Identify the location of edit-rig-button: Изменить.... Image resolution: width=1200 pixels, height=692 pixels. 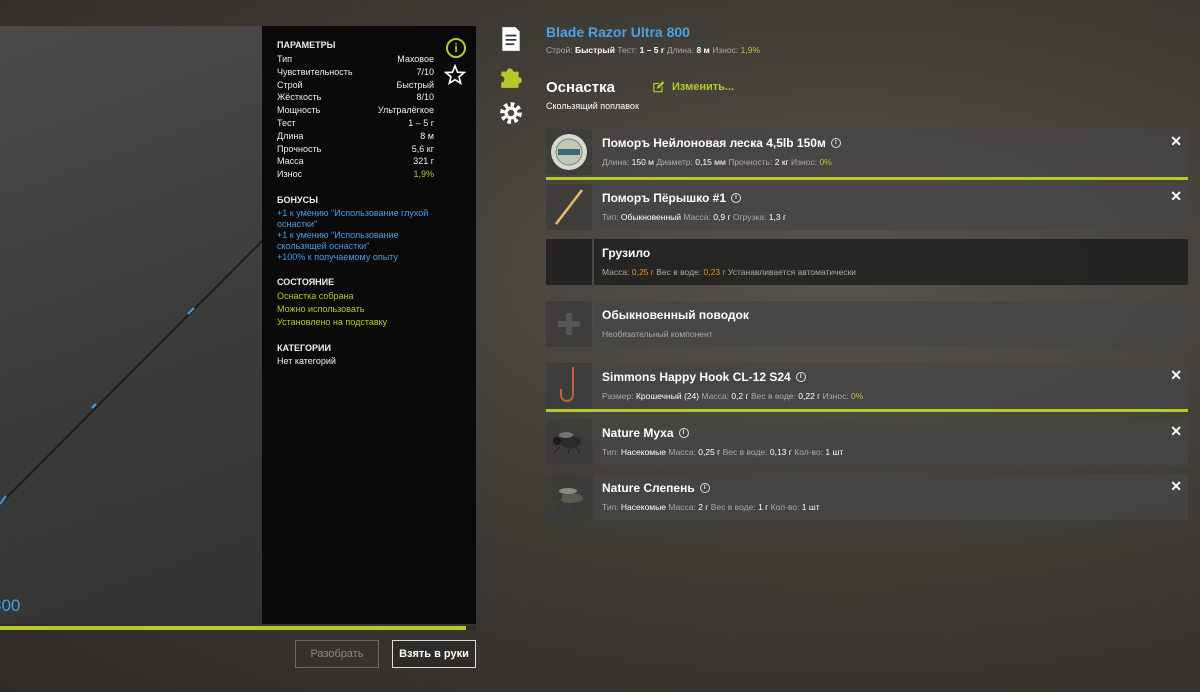
(692, 87).